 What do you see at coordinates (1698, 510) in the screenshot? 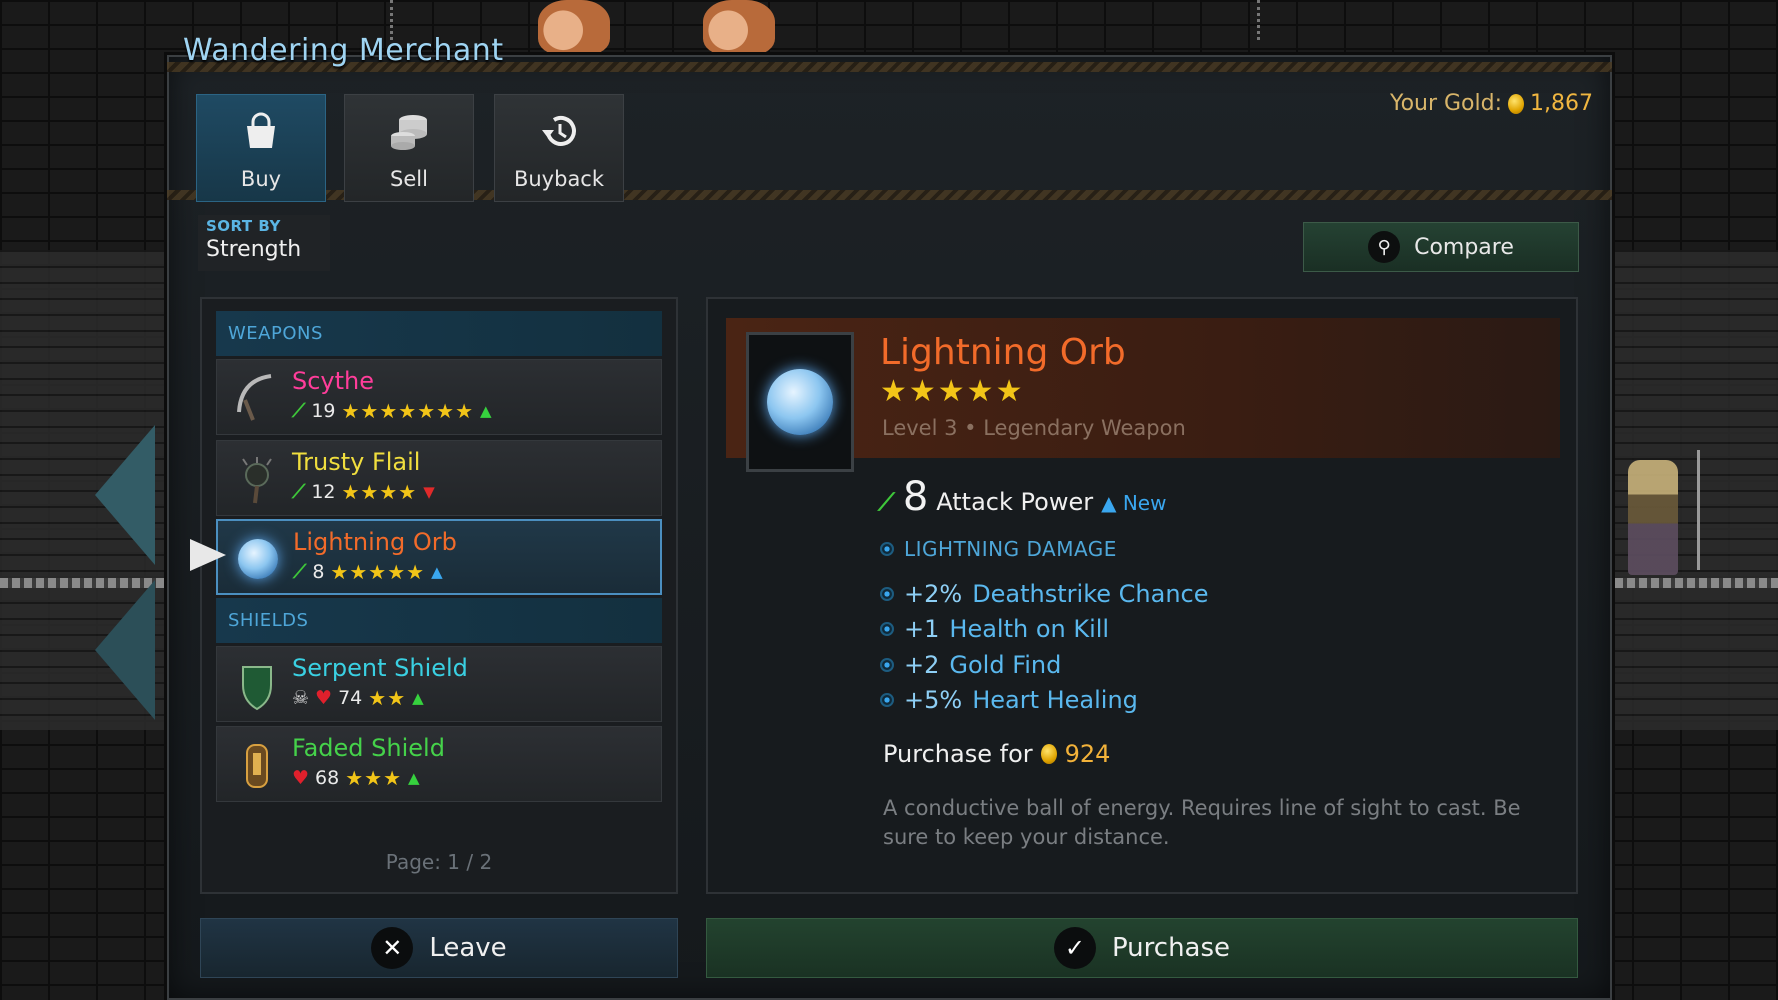
I see `spear-decoration` at bounding box center [1698, 510].